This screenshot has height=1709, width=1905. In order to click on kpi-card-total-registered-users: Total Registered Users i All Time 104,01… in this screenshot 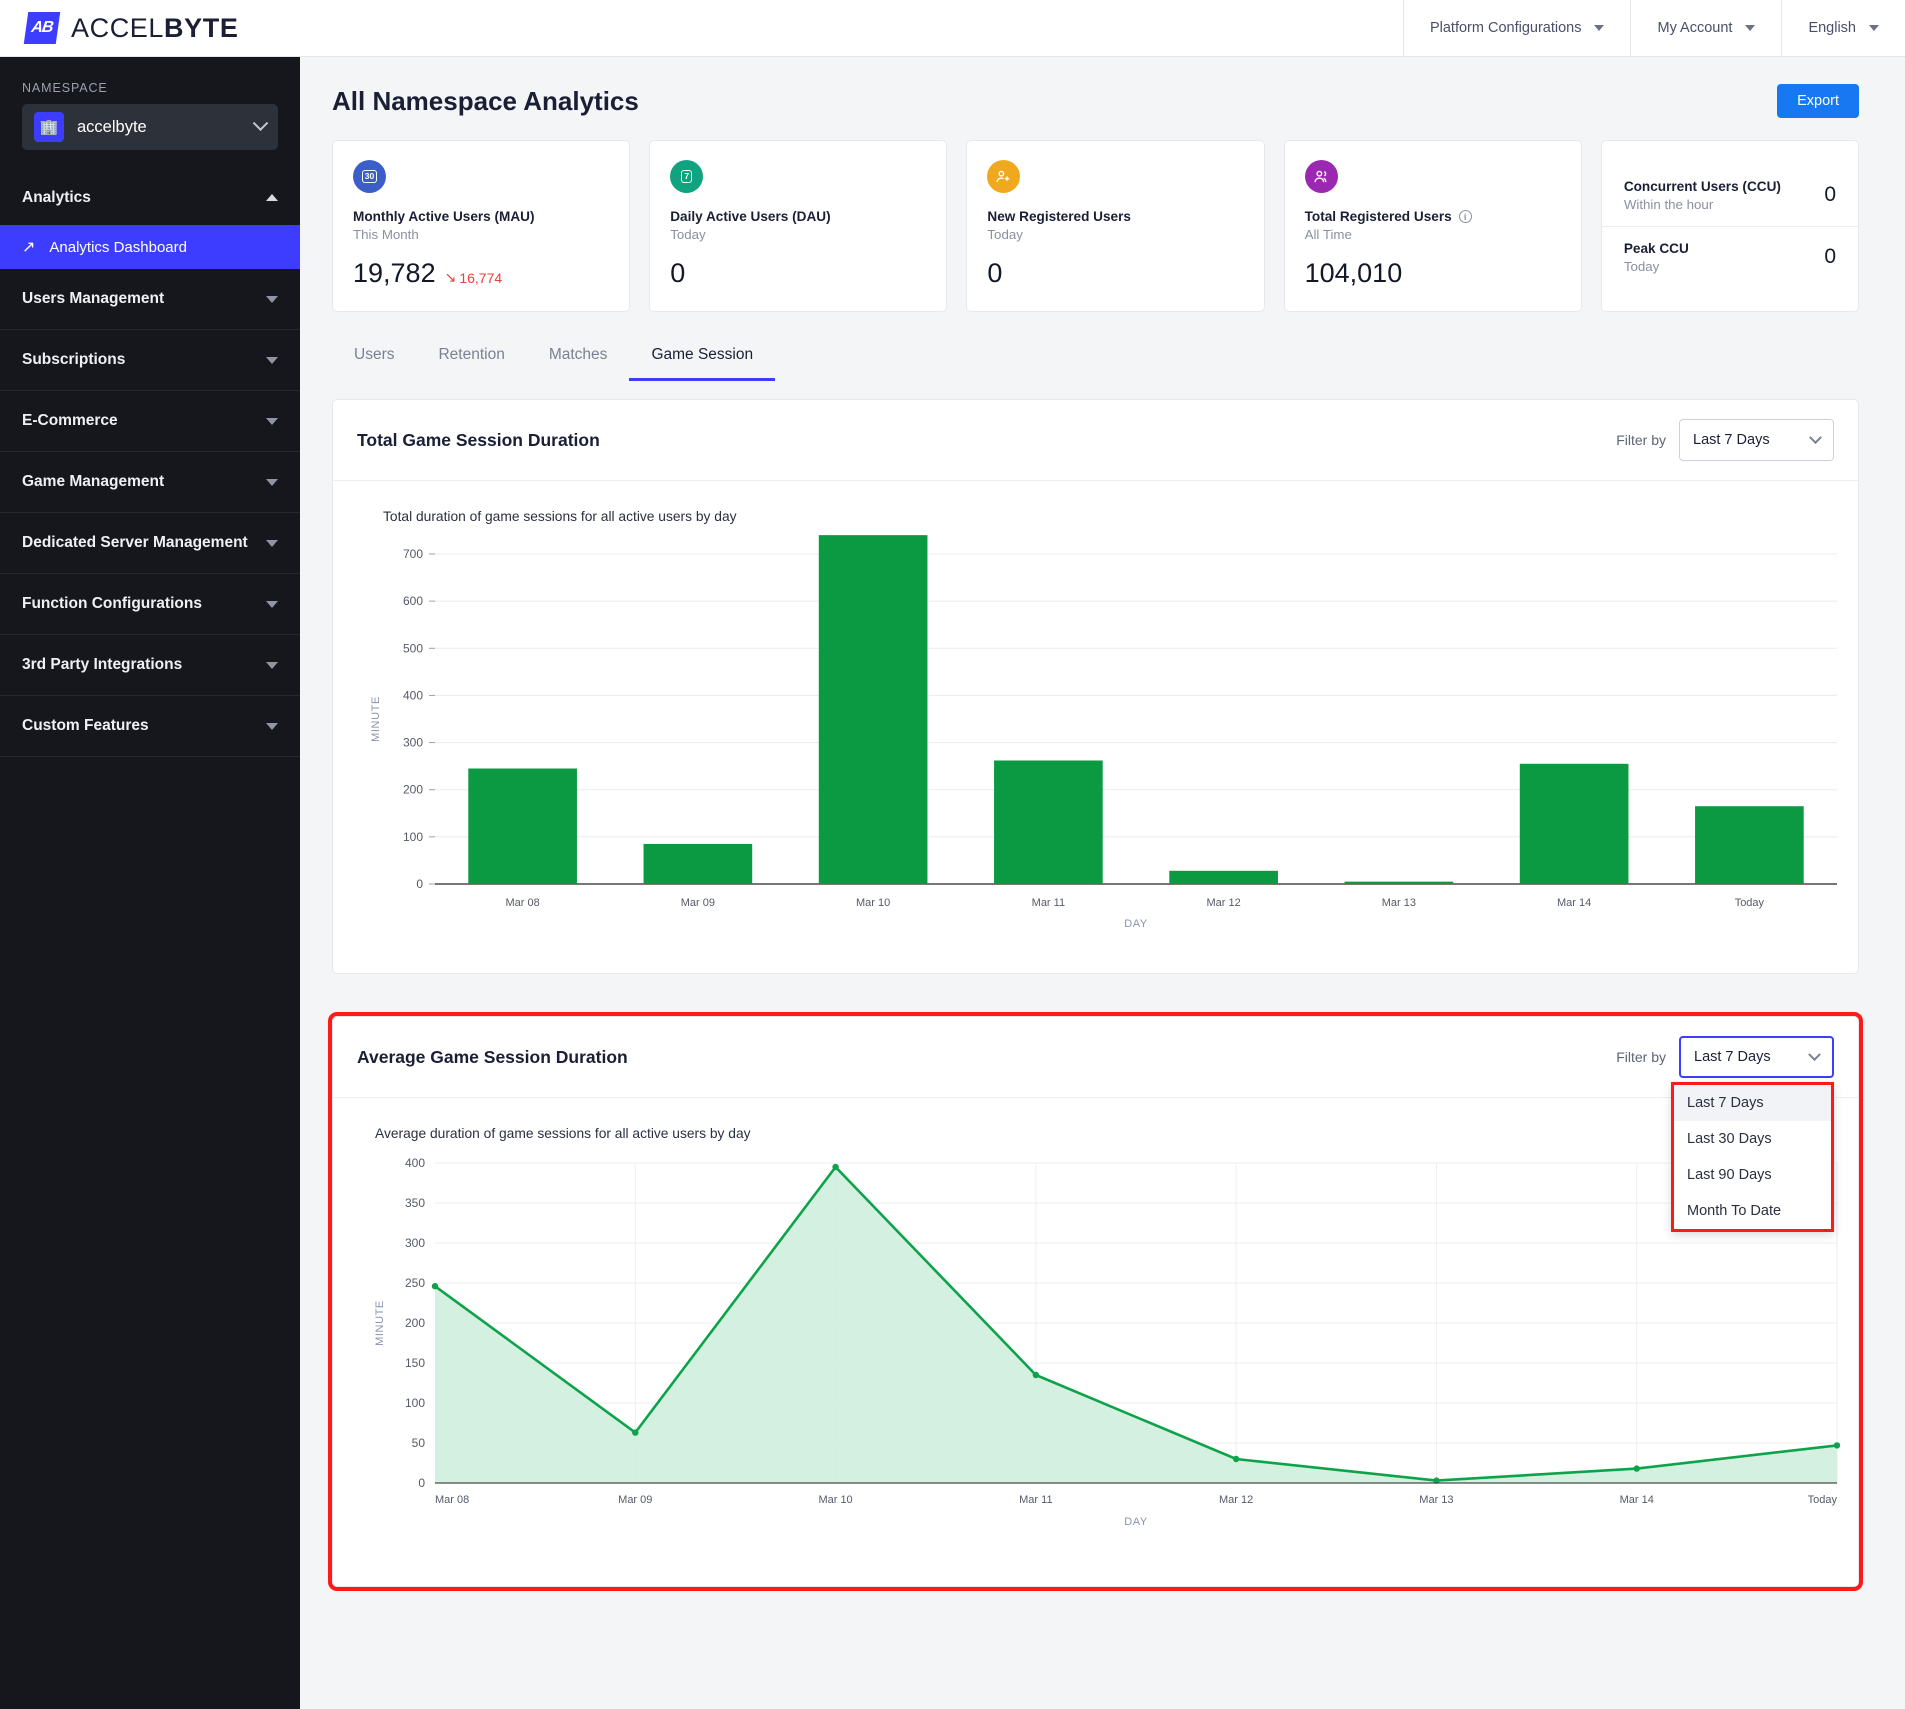, I will do `click(1432, 226)`.